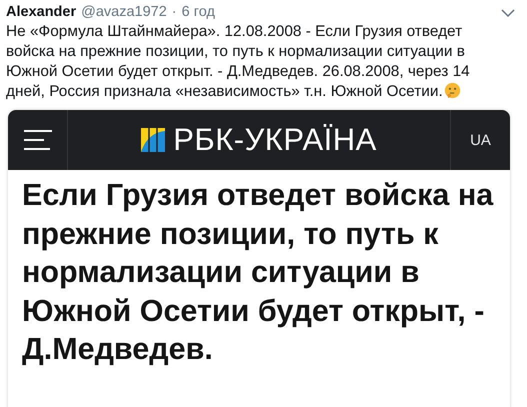 The height and width of the screenshot is (407, 527). Describe the element at coordinates (37, 140) in the screenshot. I see `menu-icon` at that location.